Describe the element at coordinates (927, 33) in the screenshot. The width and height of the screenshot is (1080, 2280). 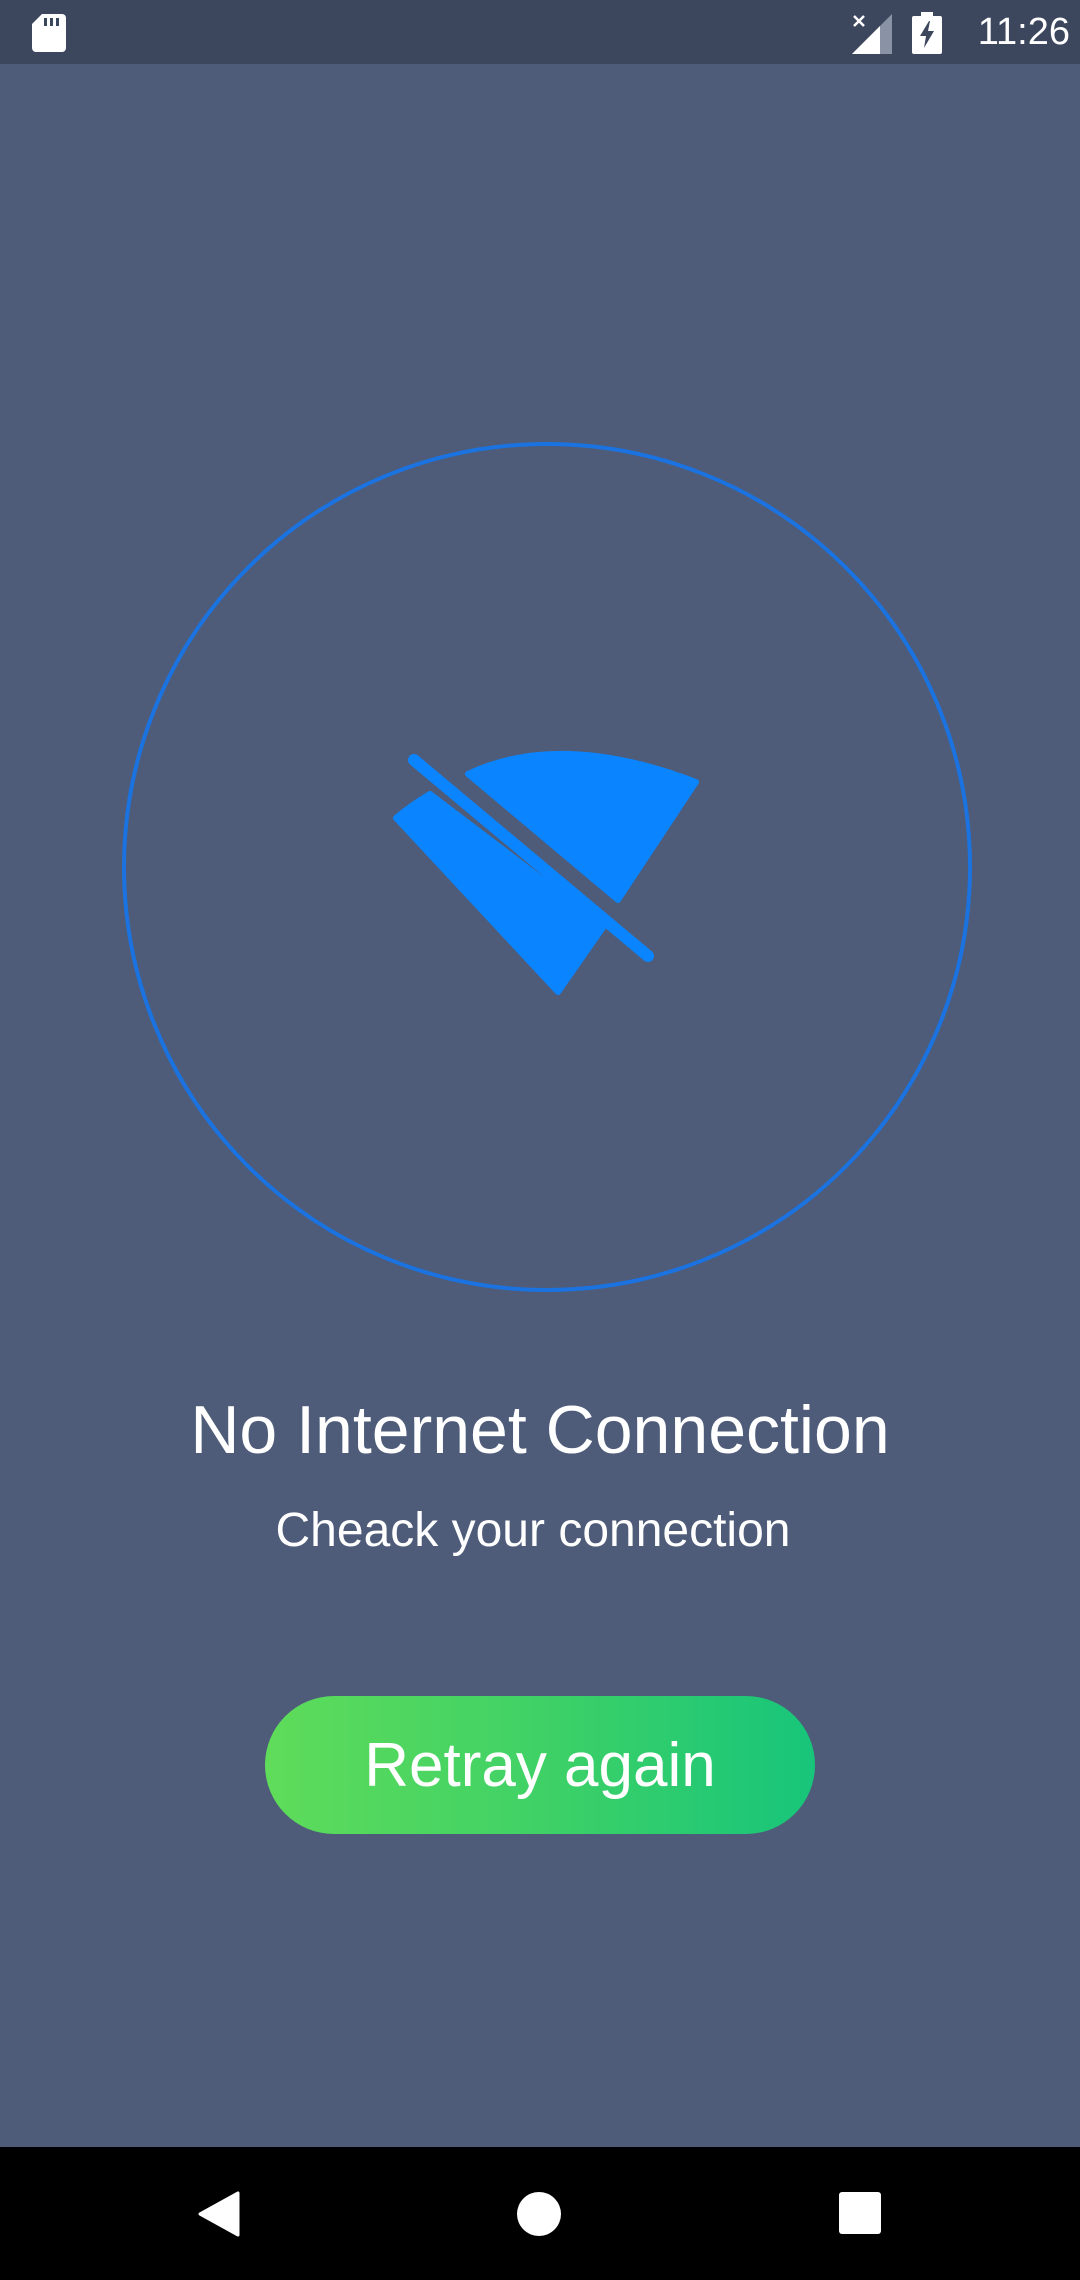
I see `battery-charging-icon` at that location.